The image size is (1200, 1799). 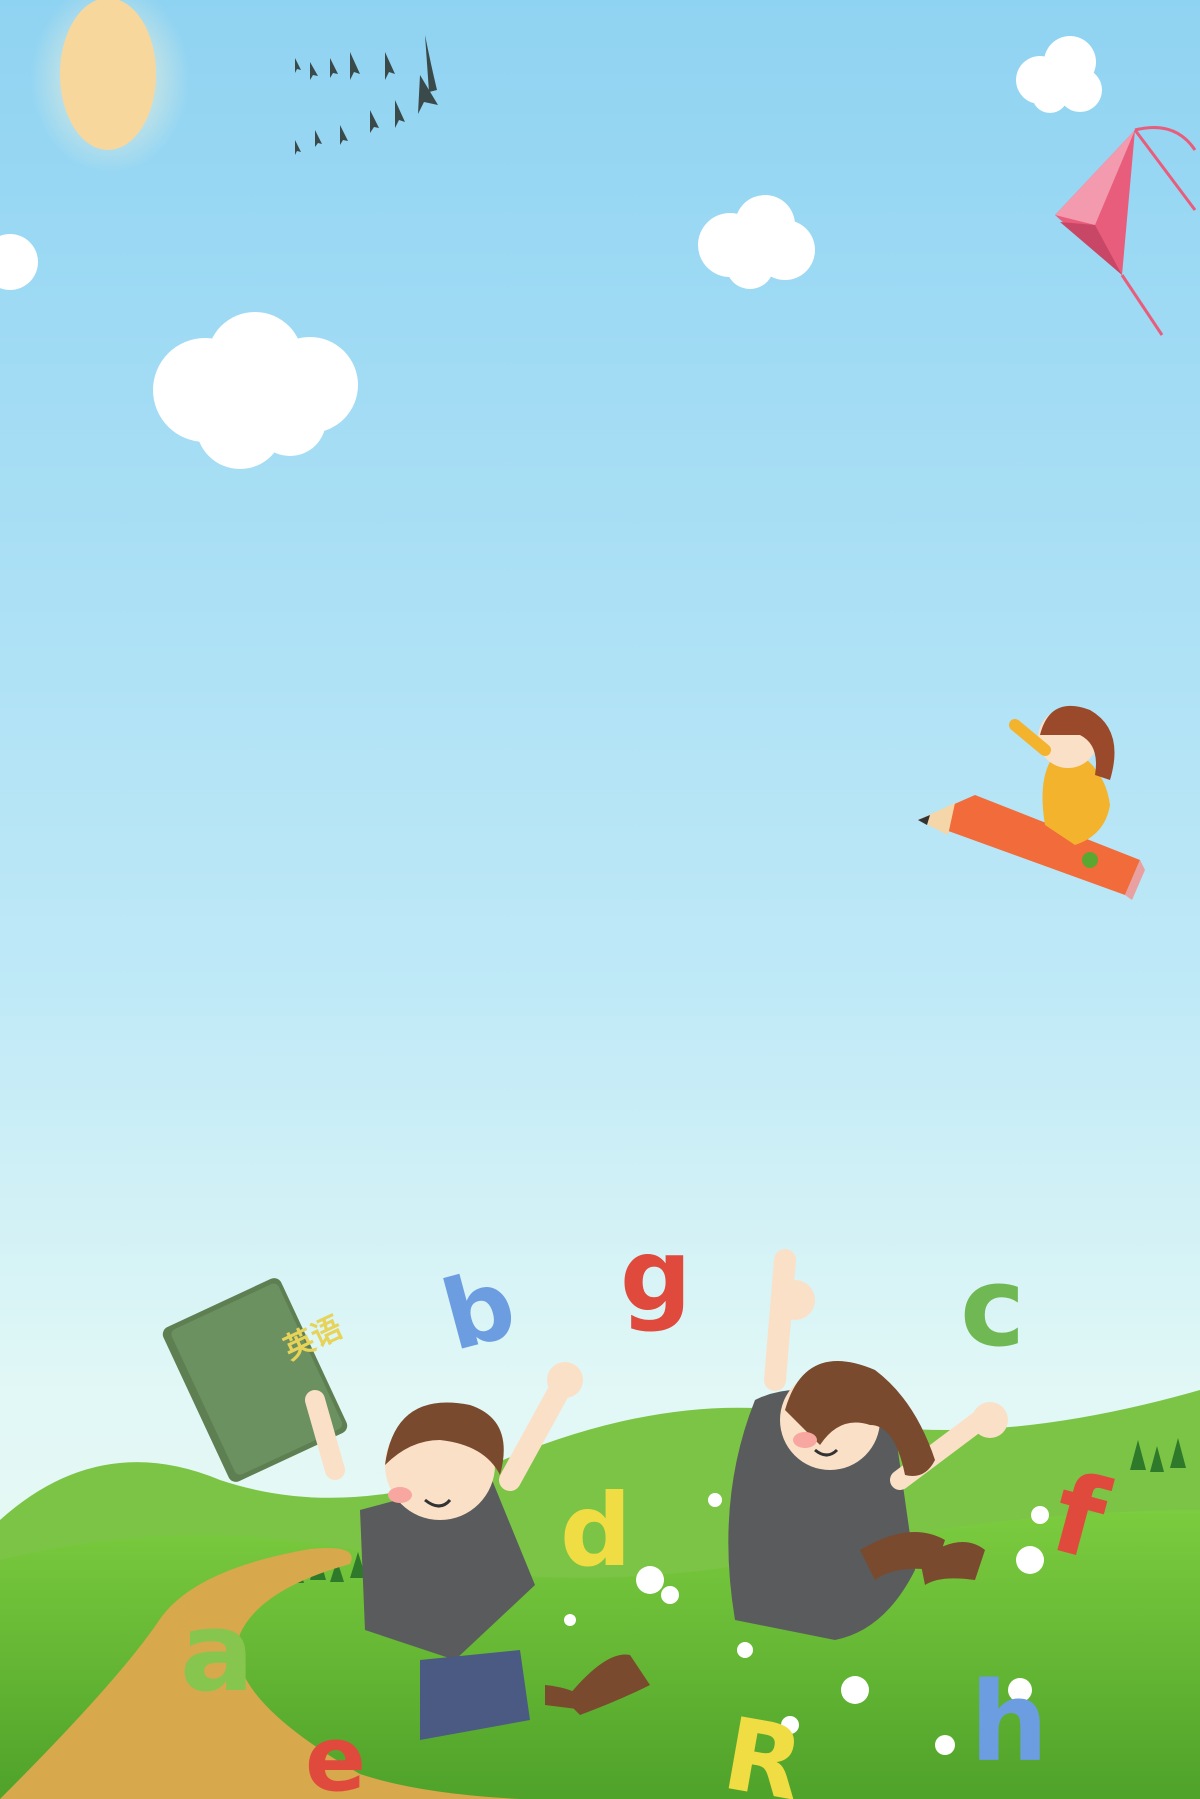 I want to click on letter-h: h, so click(x=1009, y=1722).